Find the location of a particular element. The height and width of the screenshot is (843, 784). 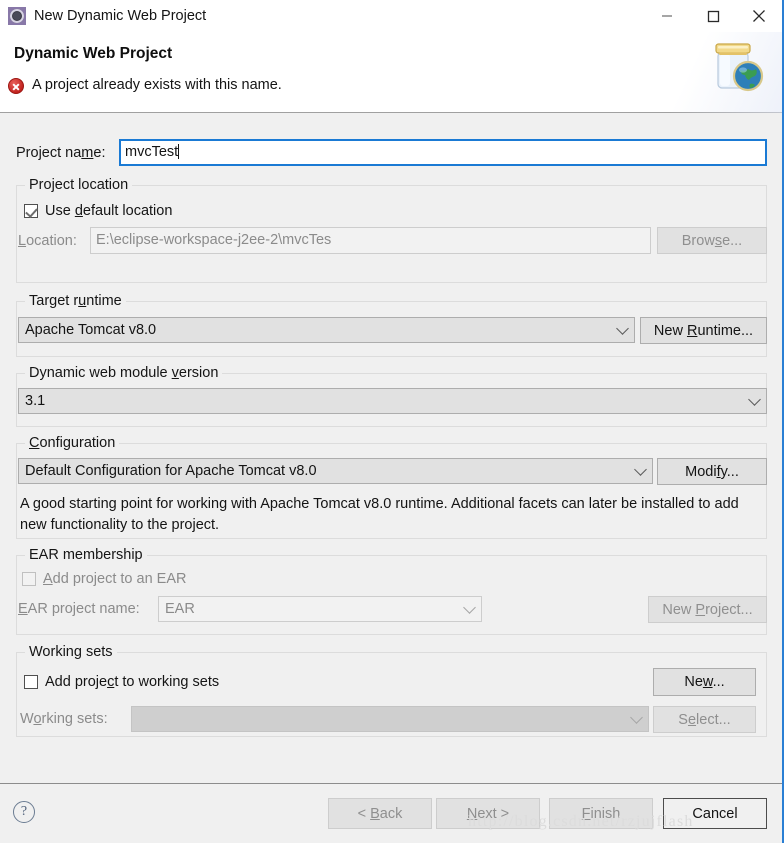

project-name-value: mvcTest is located at coordinates (152, 152).